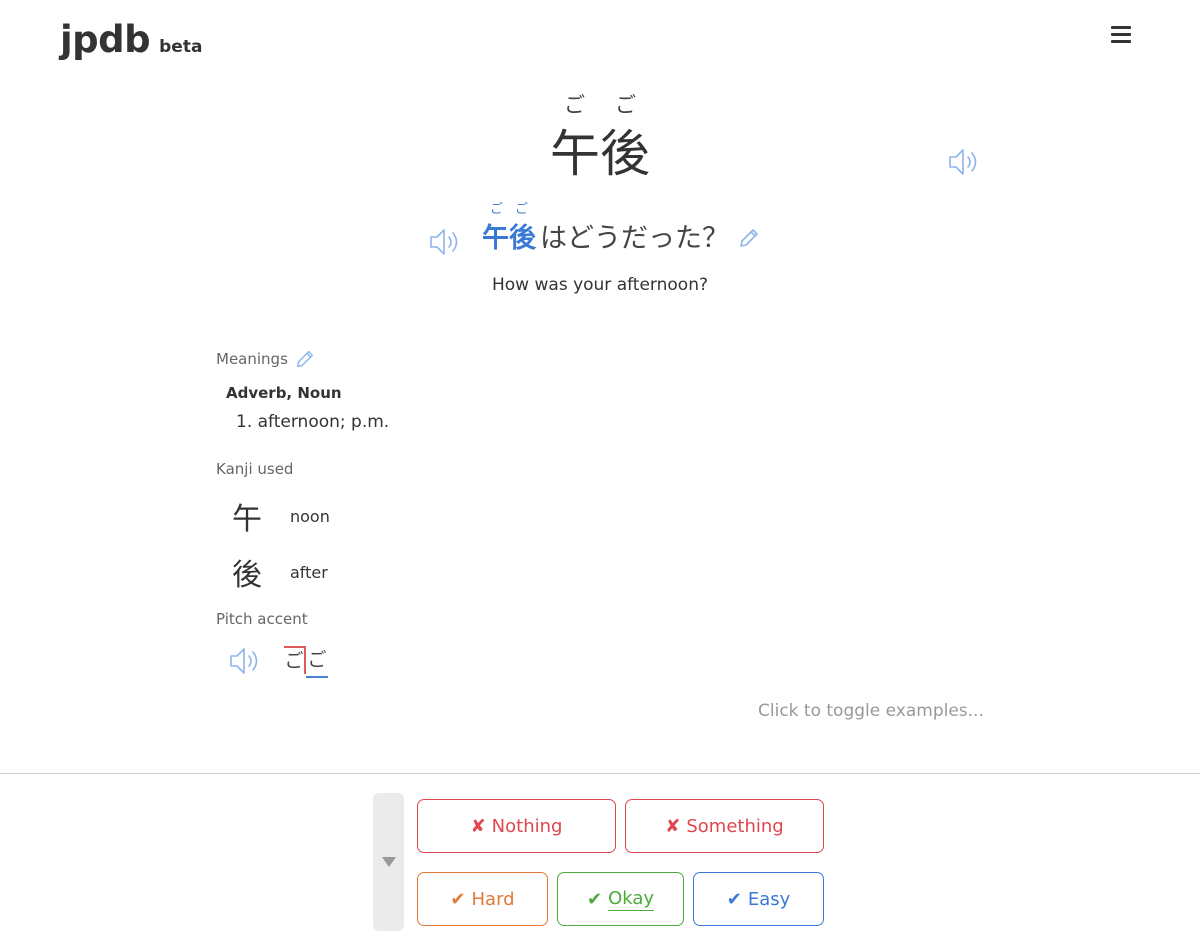 The width and height of the screenshot is (1200, 949). I want to click on logo: jpdb beta, so click(131, 39).